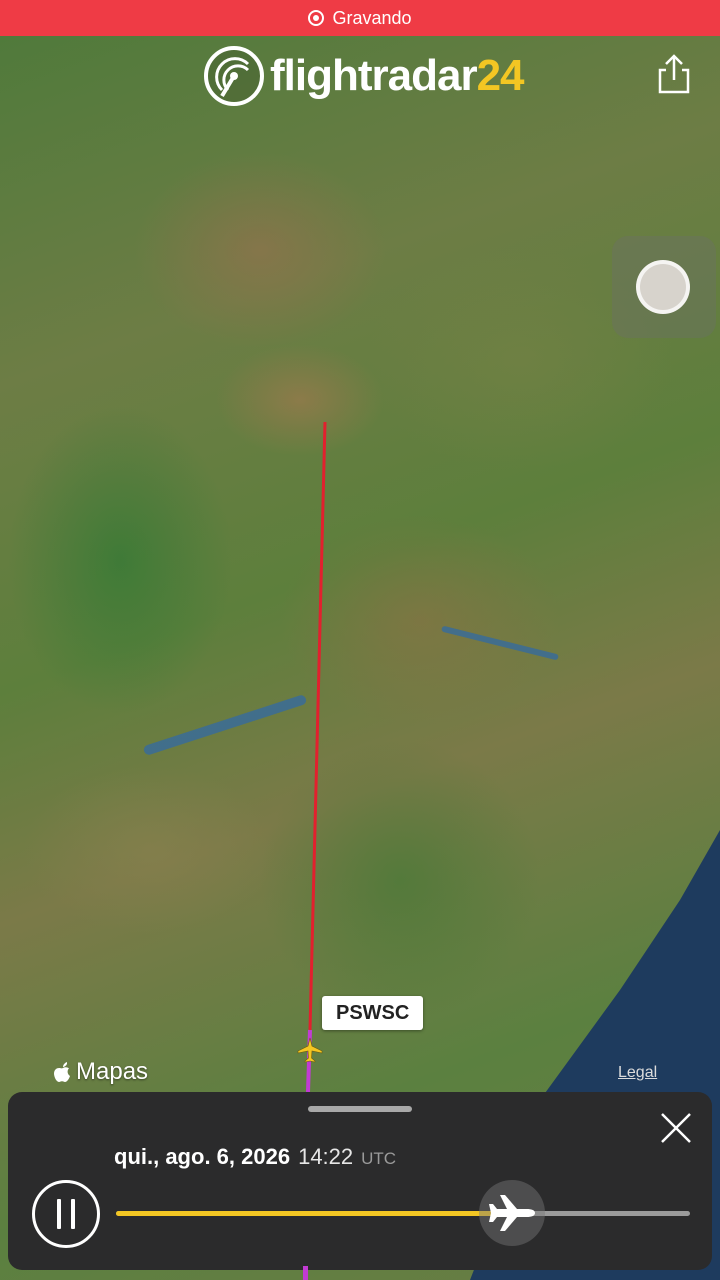  Describe the element at coordinates (234, 76) in the screenshot. I see `radar-logo-icon` at that location.